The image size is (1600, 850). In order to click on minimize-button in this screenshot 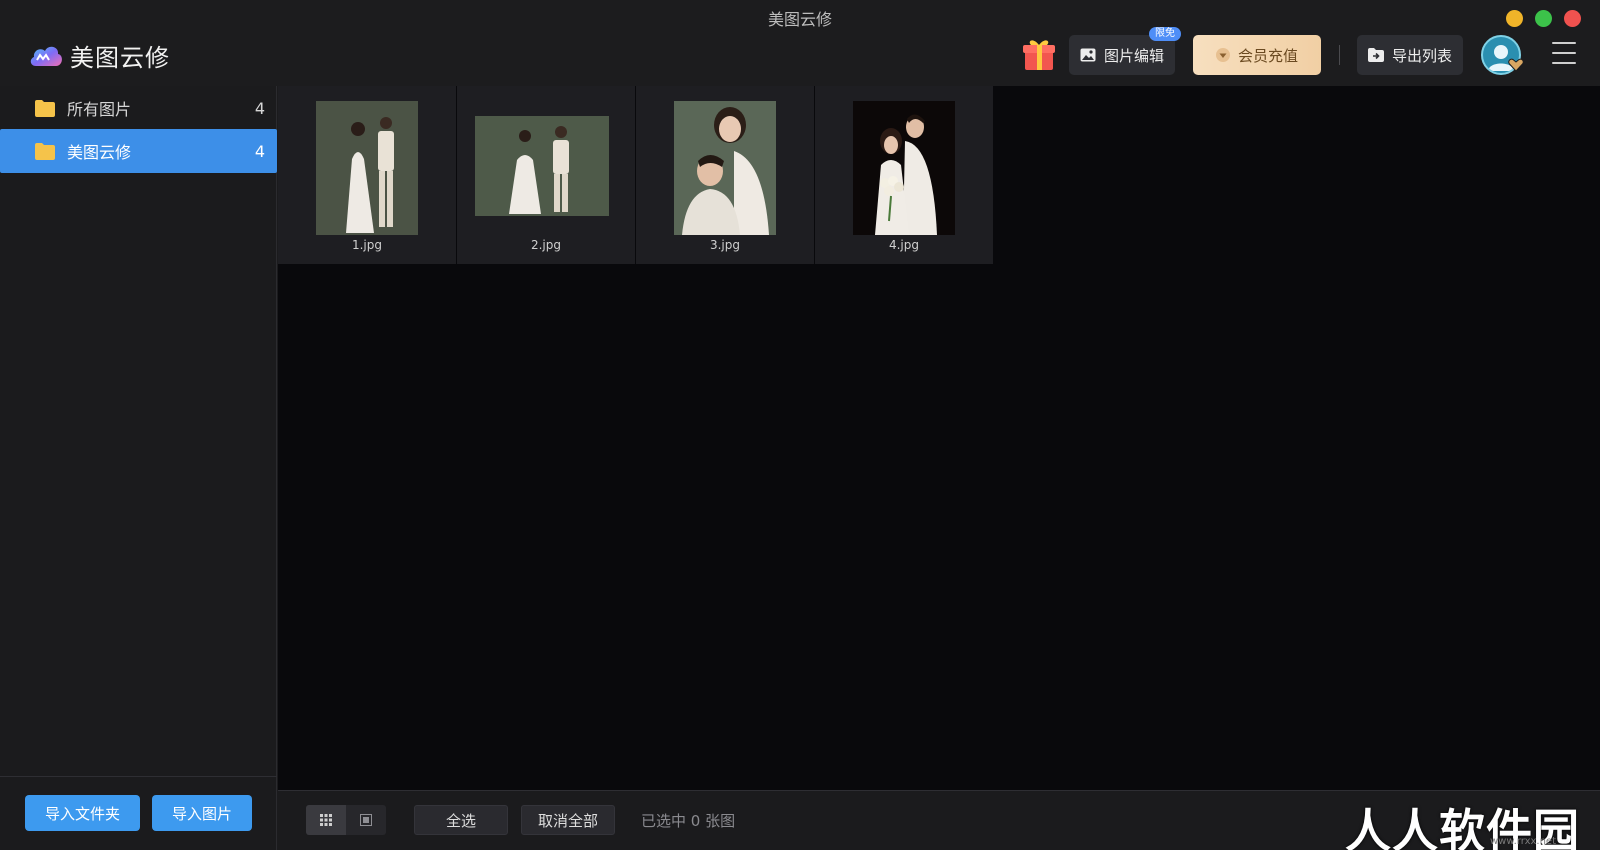, I will do `click(1514, 18)`.